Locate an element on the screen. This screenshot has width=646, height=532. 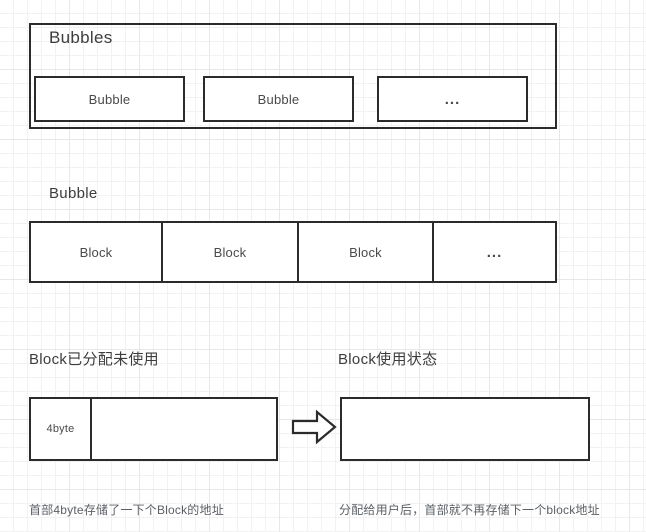
block-inuse-caption: 分配给用户后，首部就不再存储下一个block地址 is located at coordinates (469, 510).